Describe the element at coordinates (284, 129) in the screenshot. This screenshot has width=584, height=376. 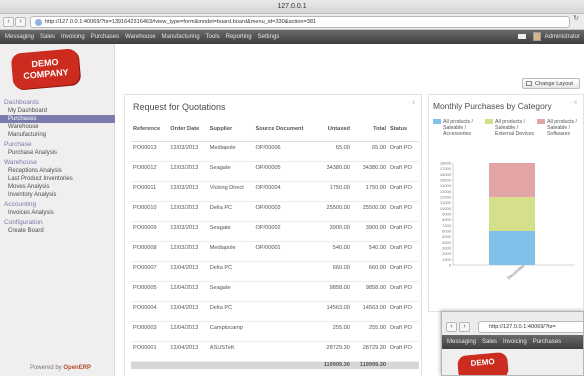
I see `column-header-source-document: Source Document` at that location.